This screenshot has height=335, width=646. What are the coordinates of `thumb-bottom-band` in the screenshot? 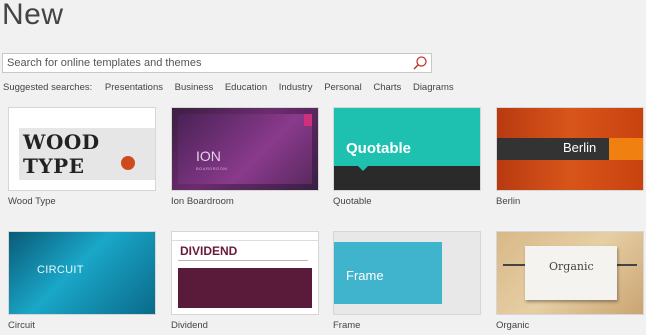 It's located at (407, 178).